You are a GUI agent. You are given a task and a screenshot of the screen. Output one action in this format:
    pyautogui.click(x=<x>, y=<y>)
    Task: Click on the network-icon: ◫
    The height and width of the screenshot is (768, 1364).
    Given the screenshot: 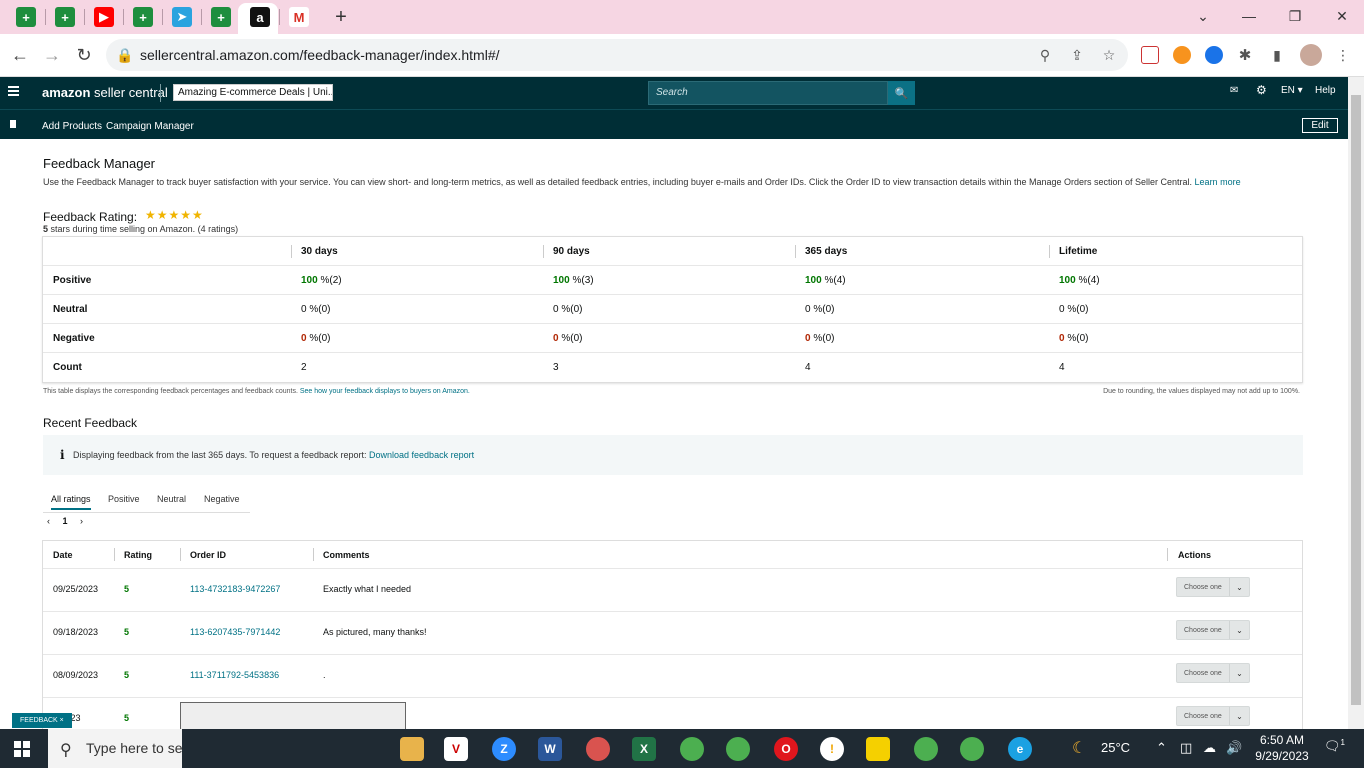 What is the action you would take?
    pyautogui.click(x=1186, y=748)
    